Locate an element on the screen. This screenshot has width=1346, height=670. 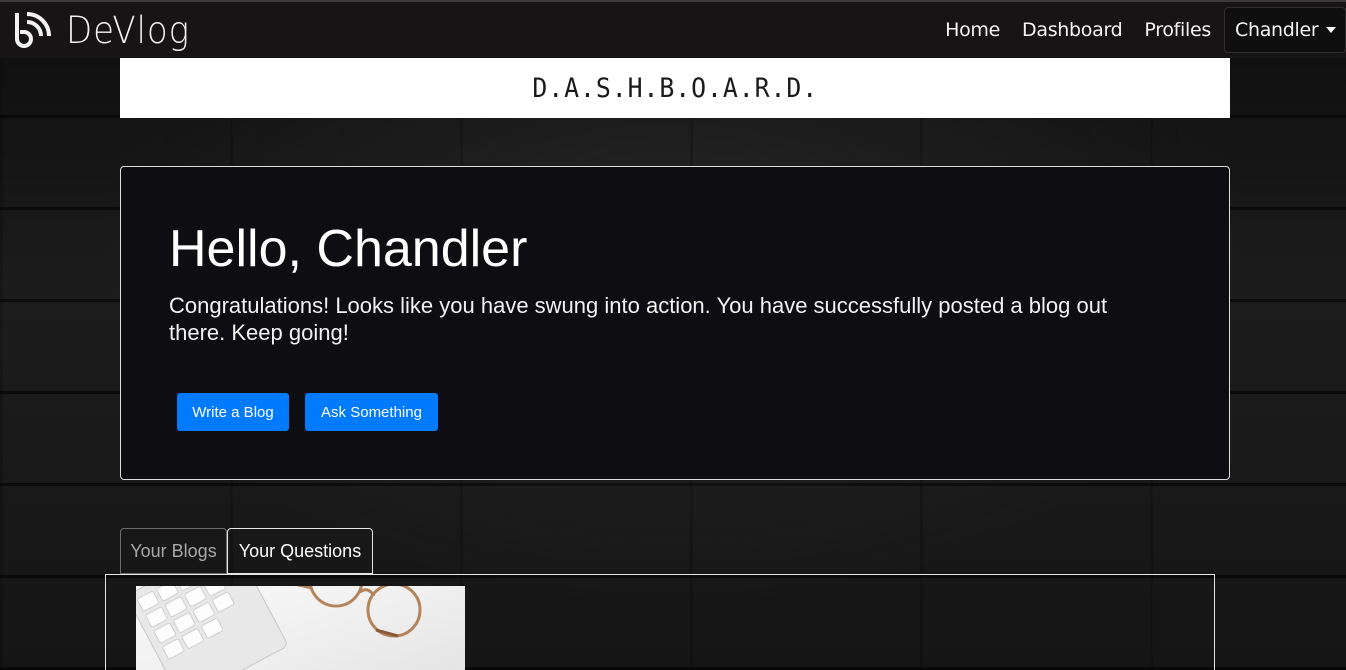
nav-links: Home Dashboard Profiles Chandler is located at coordinates (1140, 30).